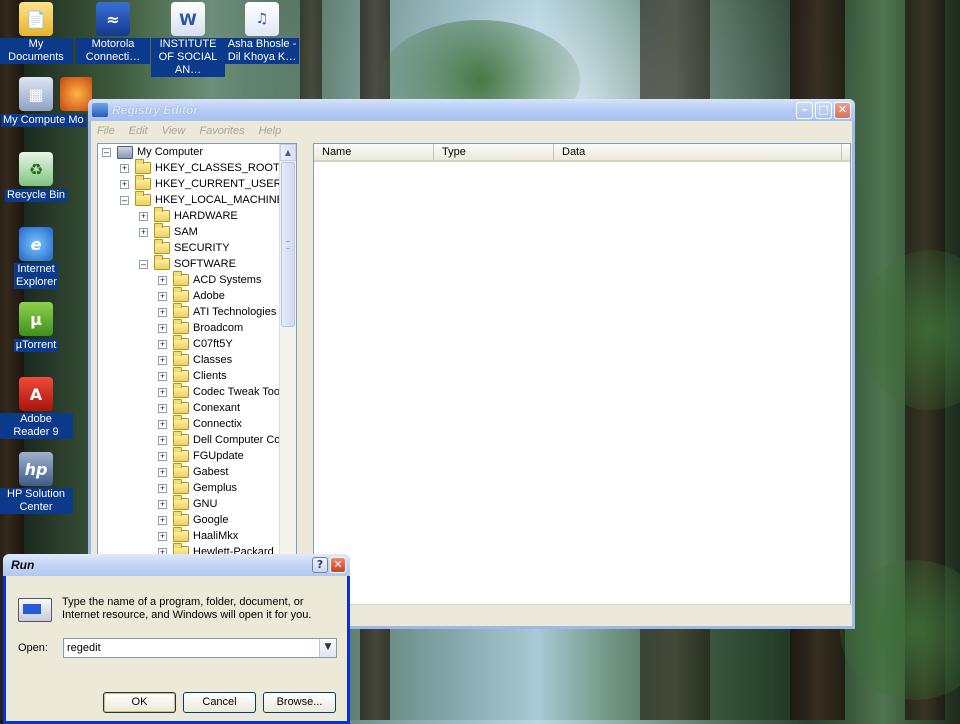  I want to click on desktop-icon-utorrent: µ µTorrent, so click(36, 327).